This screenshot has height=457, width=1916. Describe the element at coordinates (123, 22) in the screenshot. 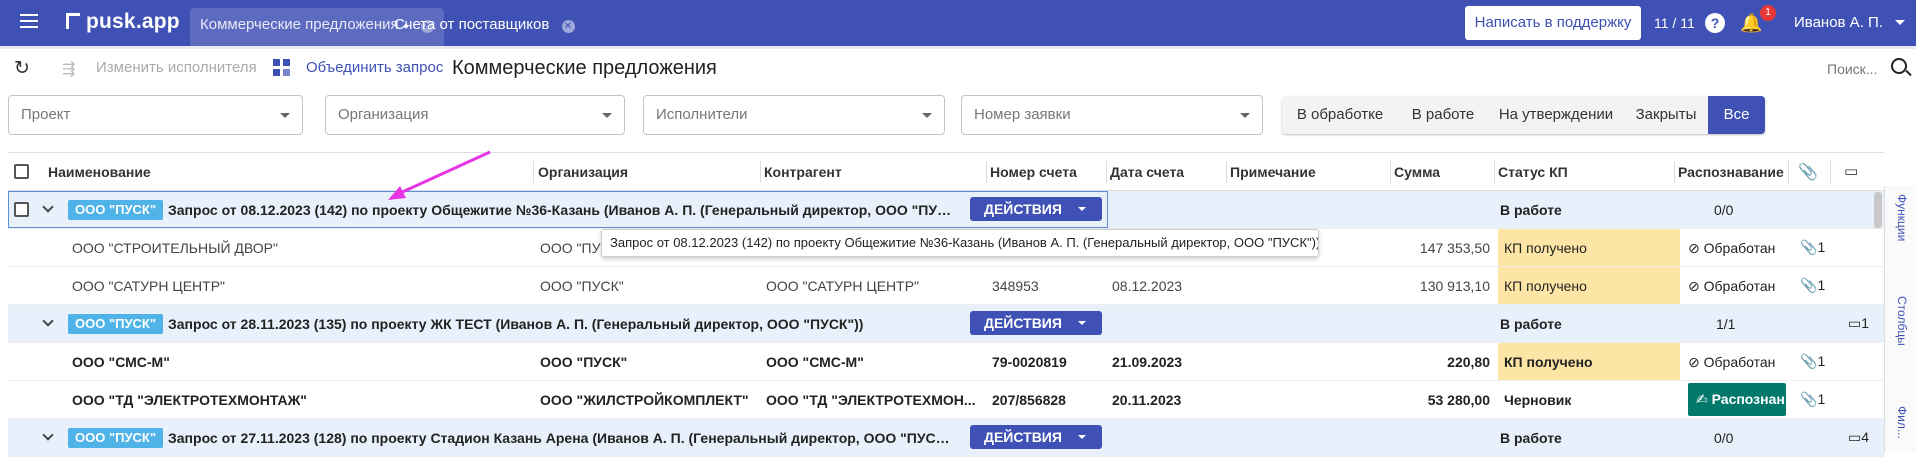

I see `app-logo: pusk.app` at that location.